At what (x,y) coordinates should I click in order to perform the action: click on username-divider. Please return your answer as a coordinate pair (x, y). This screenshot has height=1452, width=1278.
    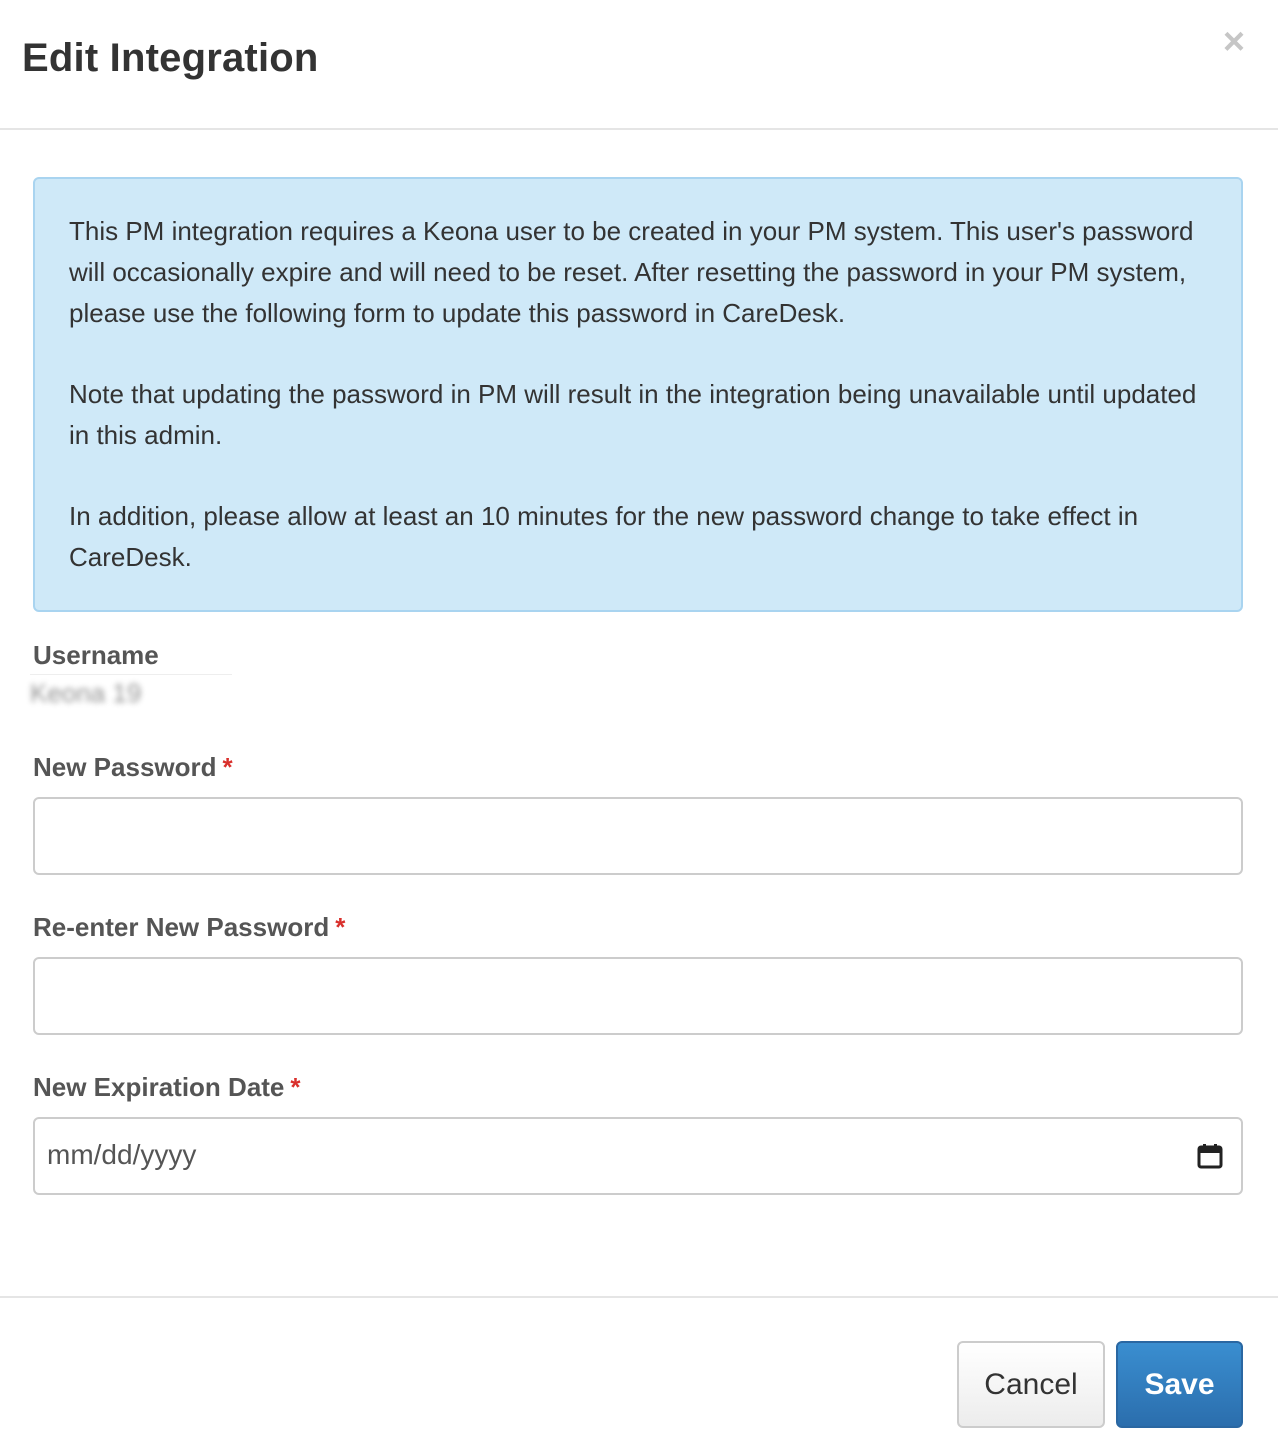
    Looking at the image, I should click on (131, 674).